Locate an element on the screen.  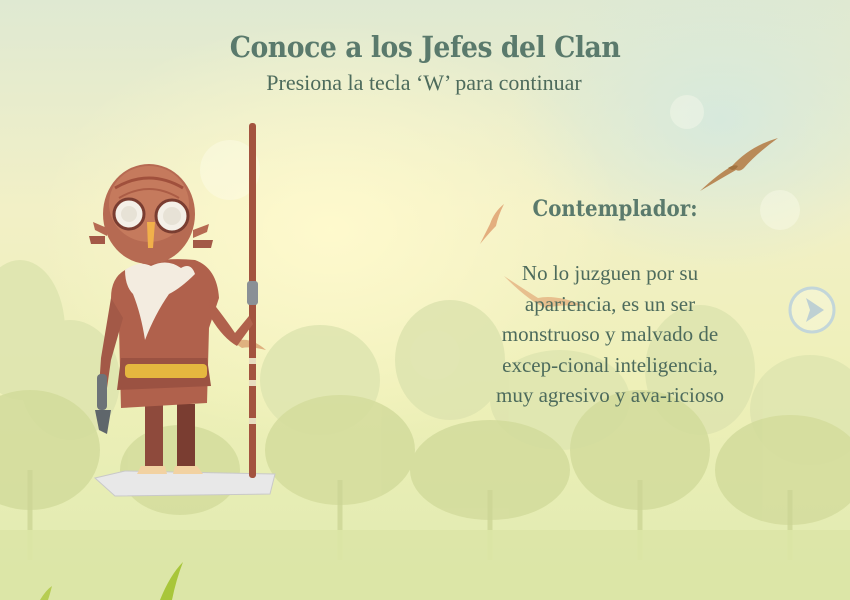
contemplador-character is located at coordinates (182, 310).